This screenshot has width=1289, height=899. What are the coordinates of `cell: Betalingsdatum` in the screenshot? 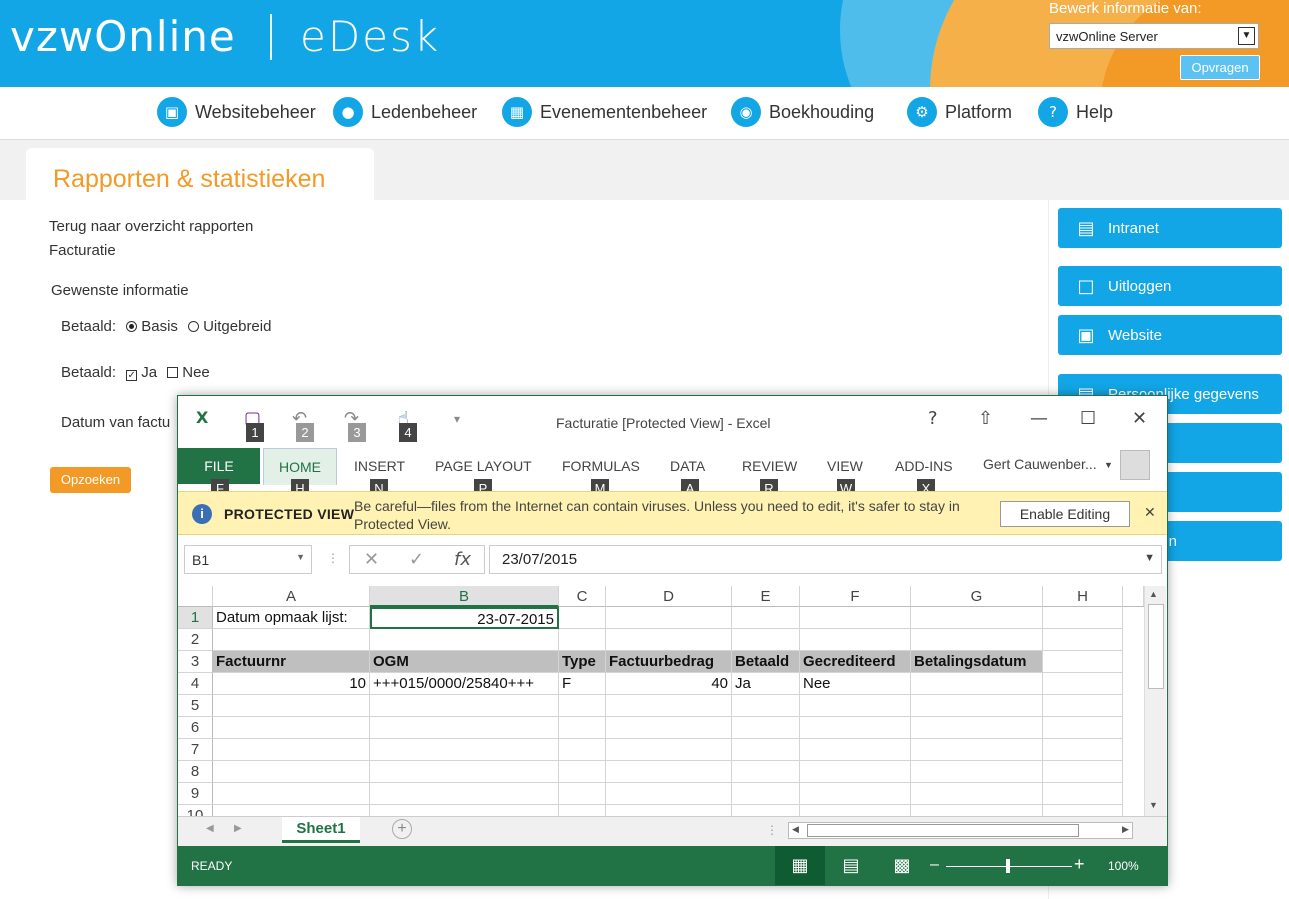 It's located at (977, 662).